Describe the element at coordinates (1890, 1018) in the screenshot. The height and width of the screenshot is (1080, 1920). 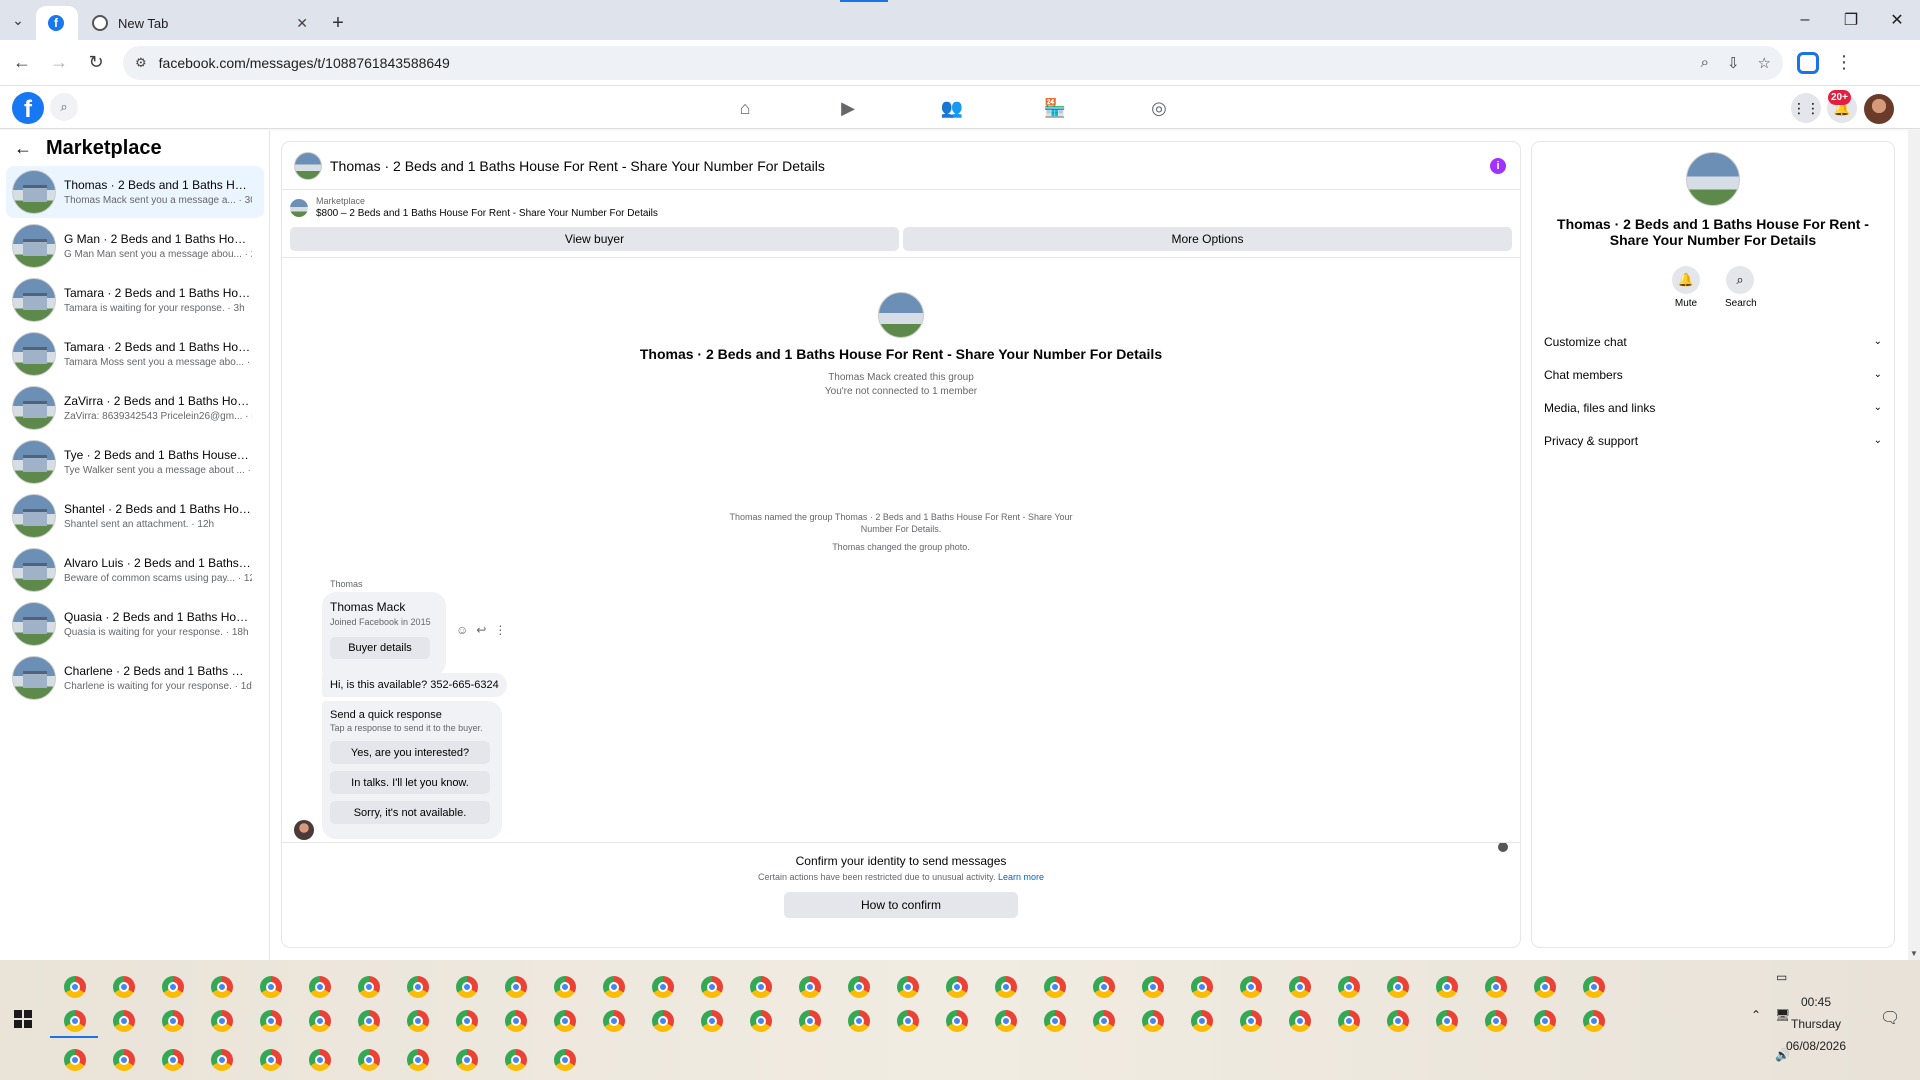
I see `notification-center-icon: 🗨` at that location.